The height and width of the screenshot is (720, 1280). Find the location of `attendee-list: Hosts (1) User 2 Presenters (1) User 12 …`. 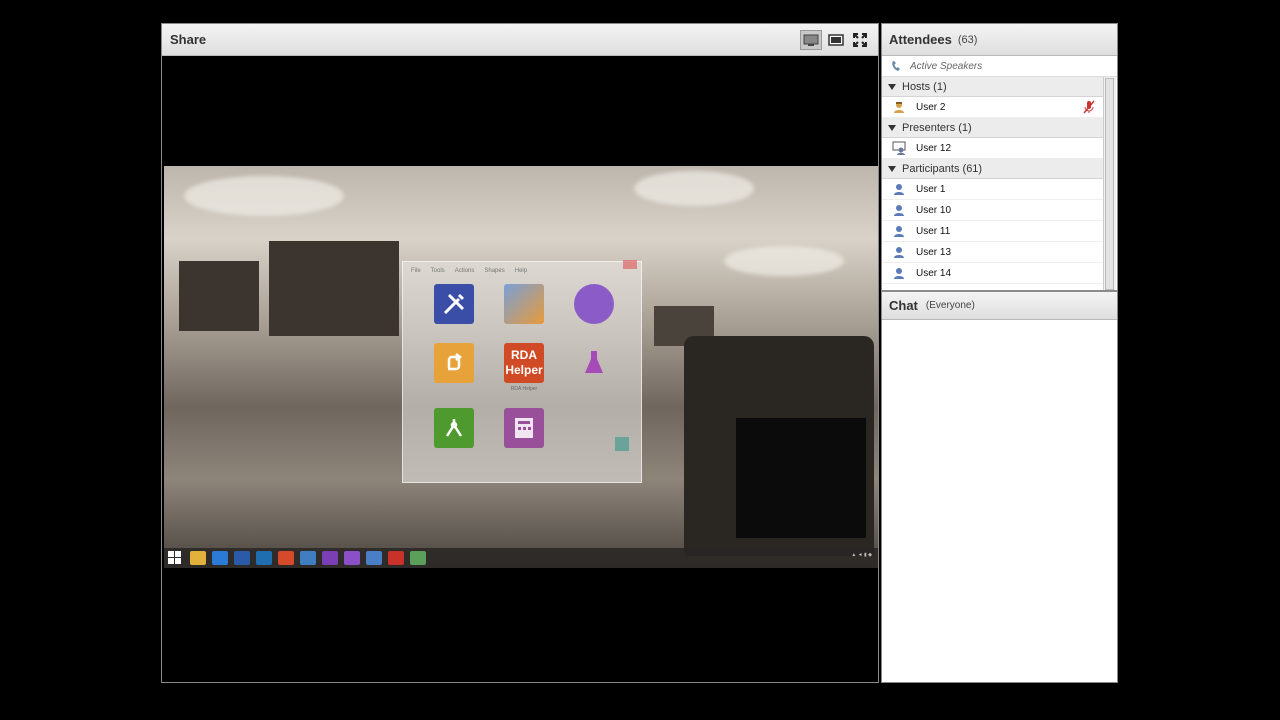

attendee-list: Hosts (1) User 2 Presenters (1) User 12 … is located at coordinates (992, 180).